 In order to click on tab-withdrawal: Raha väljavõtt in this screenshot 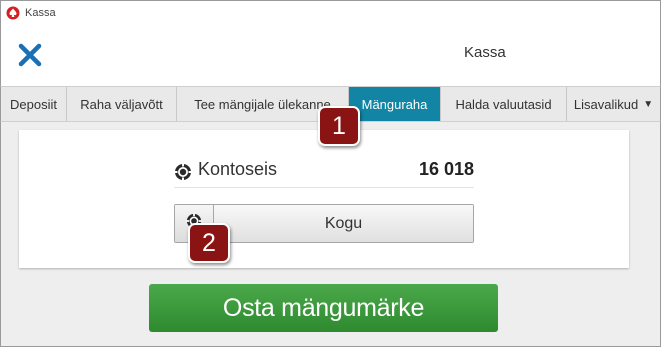, I will do `click(122, 104)`.